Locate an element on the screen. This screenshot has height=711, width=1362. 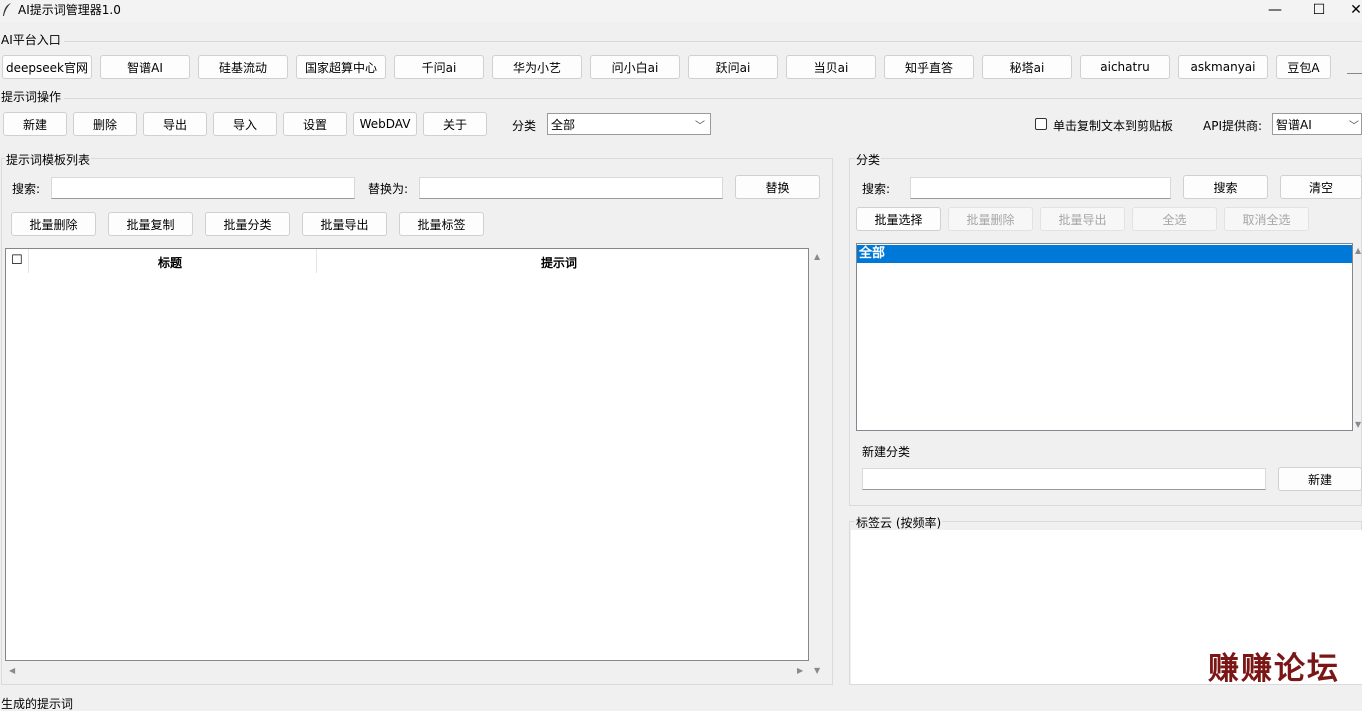
platform-separator is located at coordinates (713, 41).